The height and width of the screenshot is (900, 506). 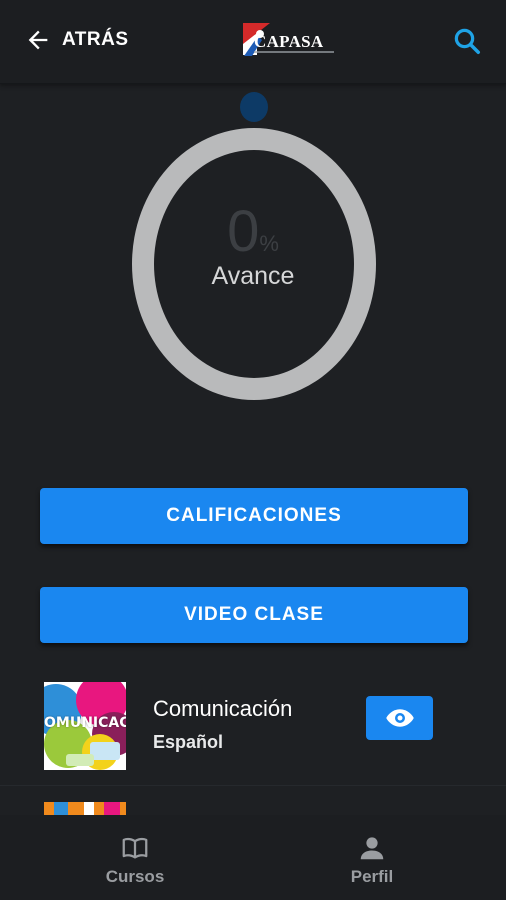 I want to click on logo-text: CAPASA, so click(x=289, y=41).